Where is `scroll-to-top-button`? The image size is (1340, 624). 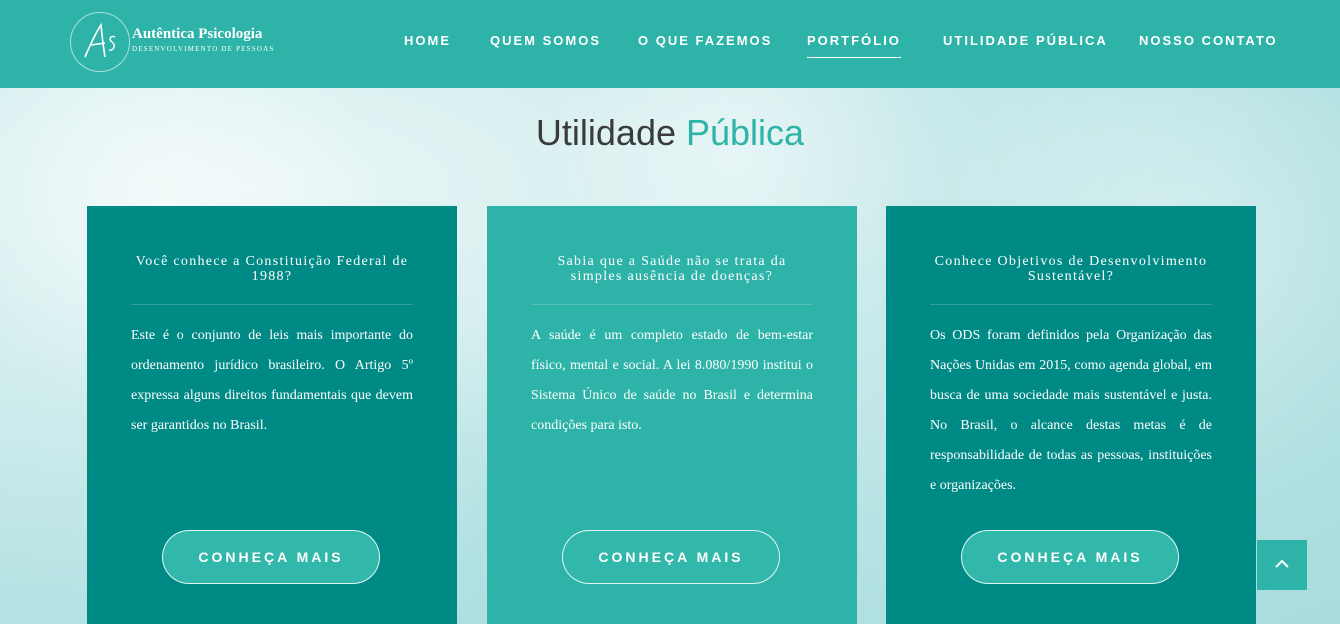 scroll-to-top-button is located at coordinates (1282, 565).